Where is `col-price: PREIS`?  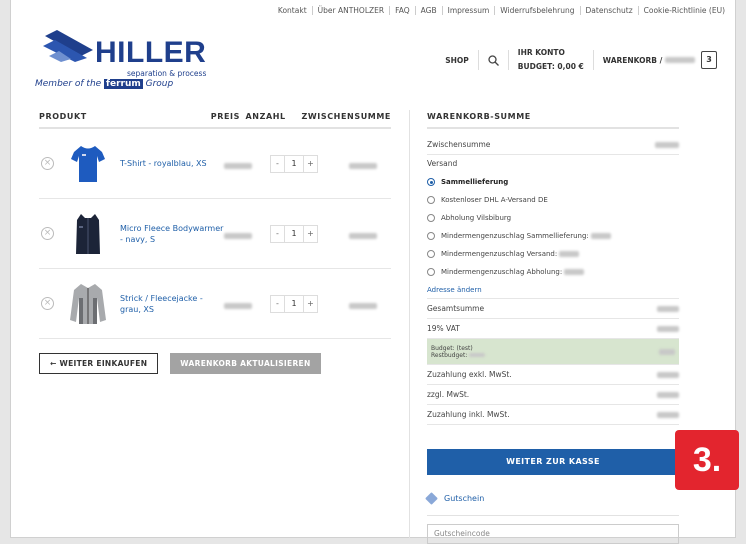 col-price: PREIS is located at coordinates (225, 116).